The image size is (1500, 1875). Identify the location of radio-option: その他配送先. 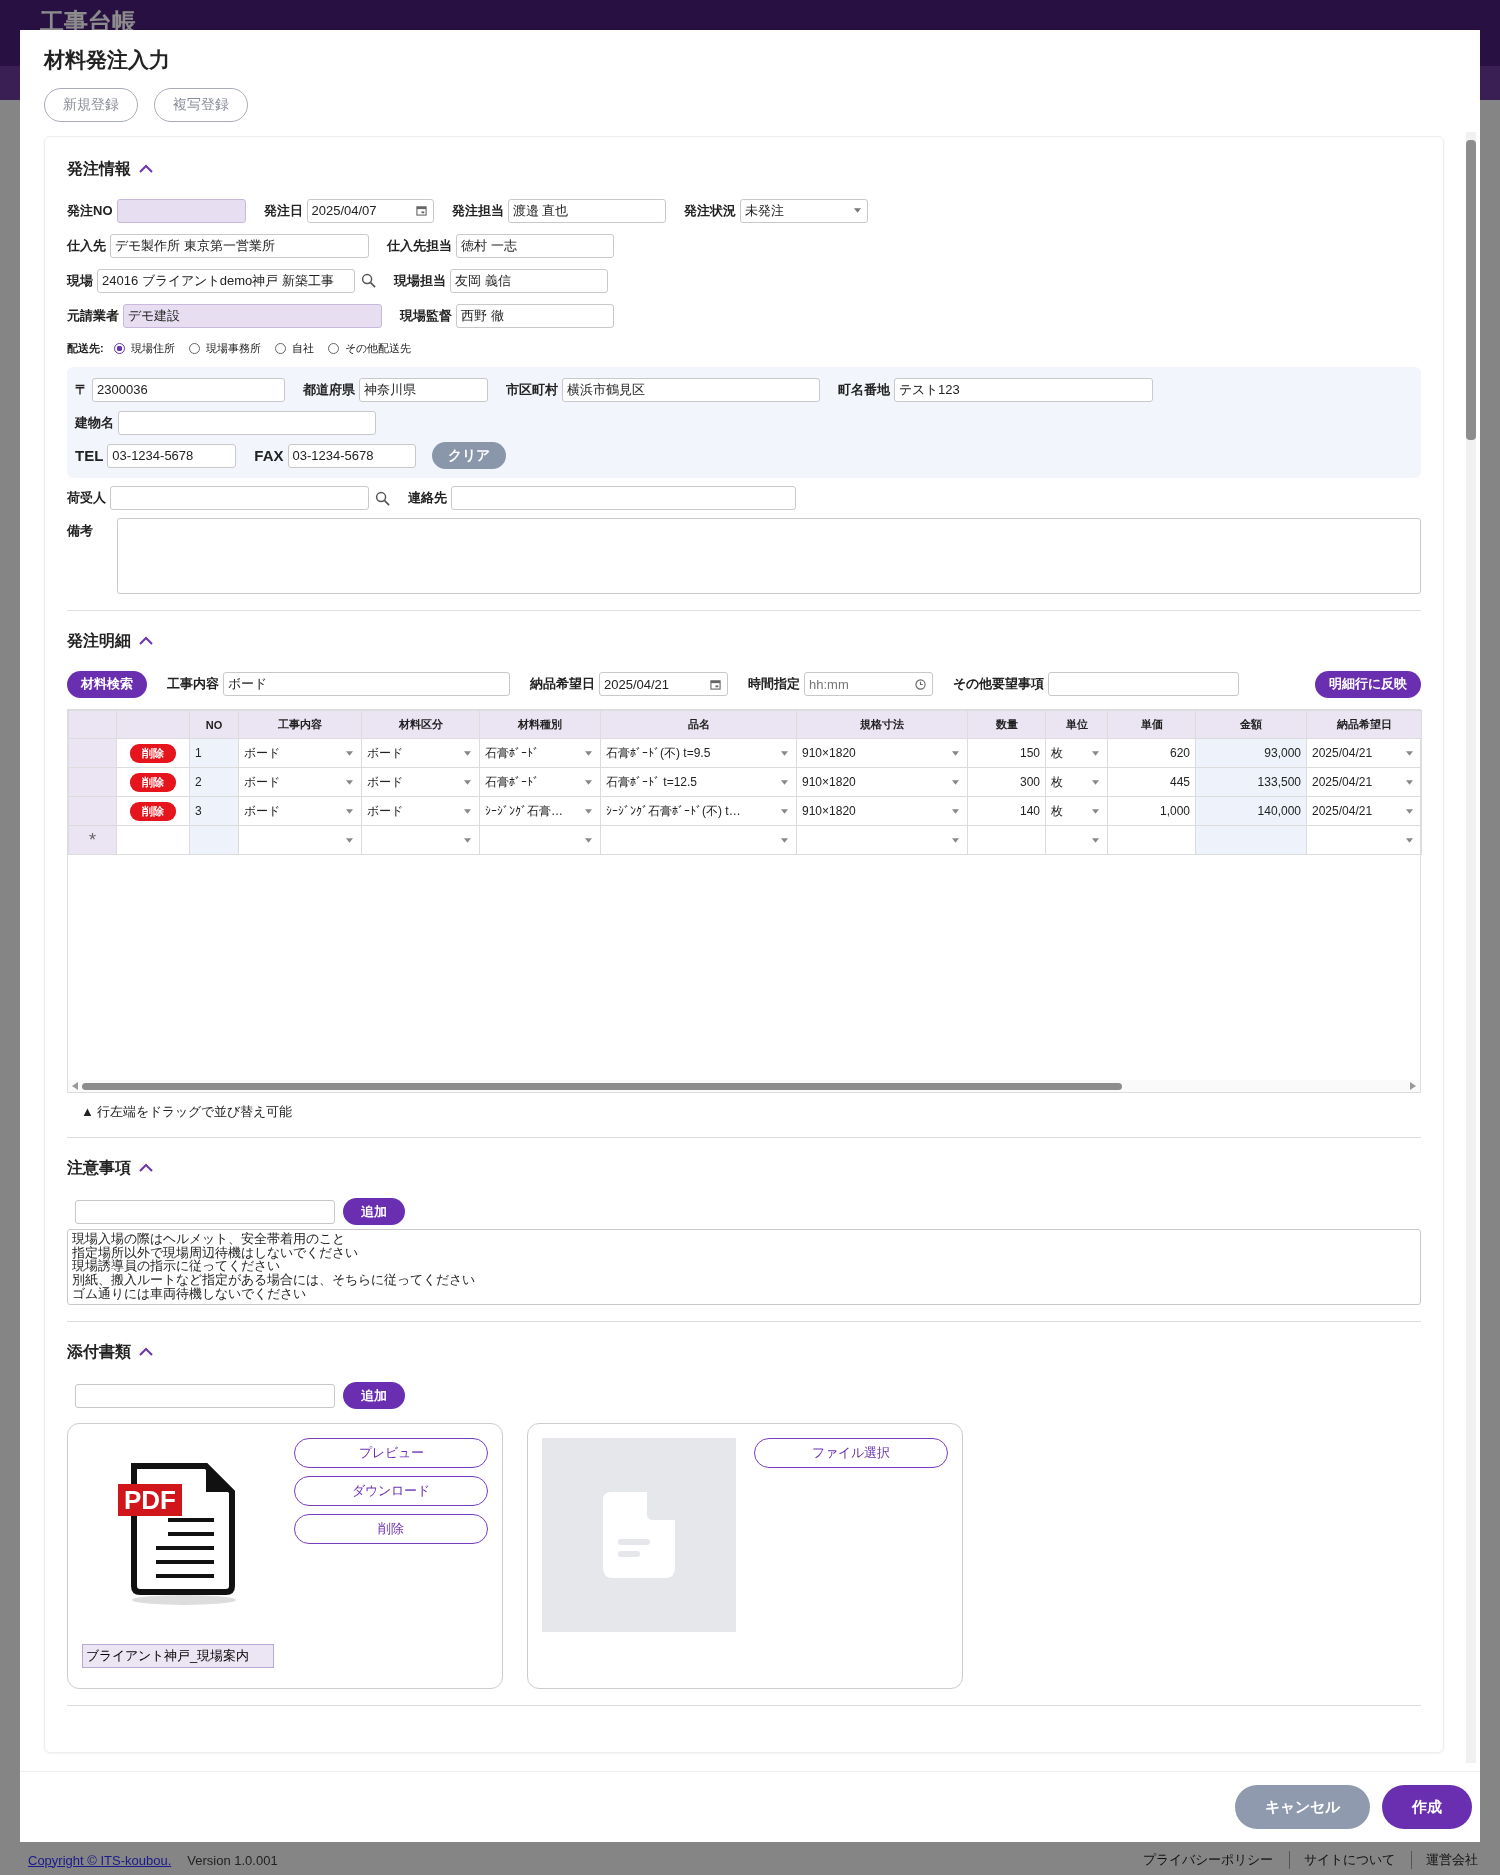
(369, 348).